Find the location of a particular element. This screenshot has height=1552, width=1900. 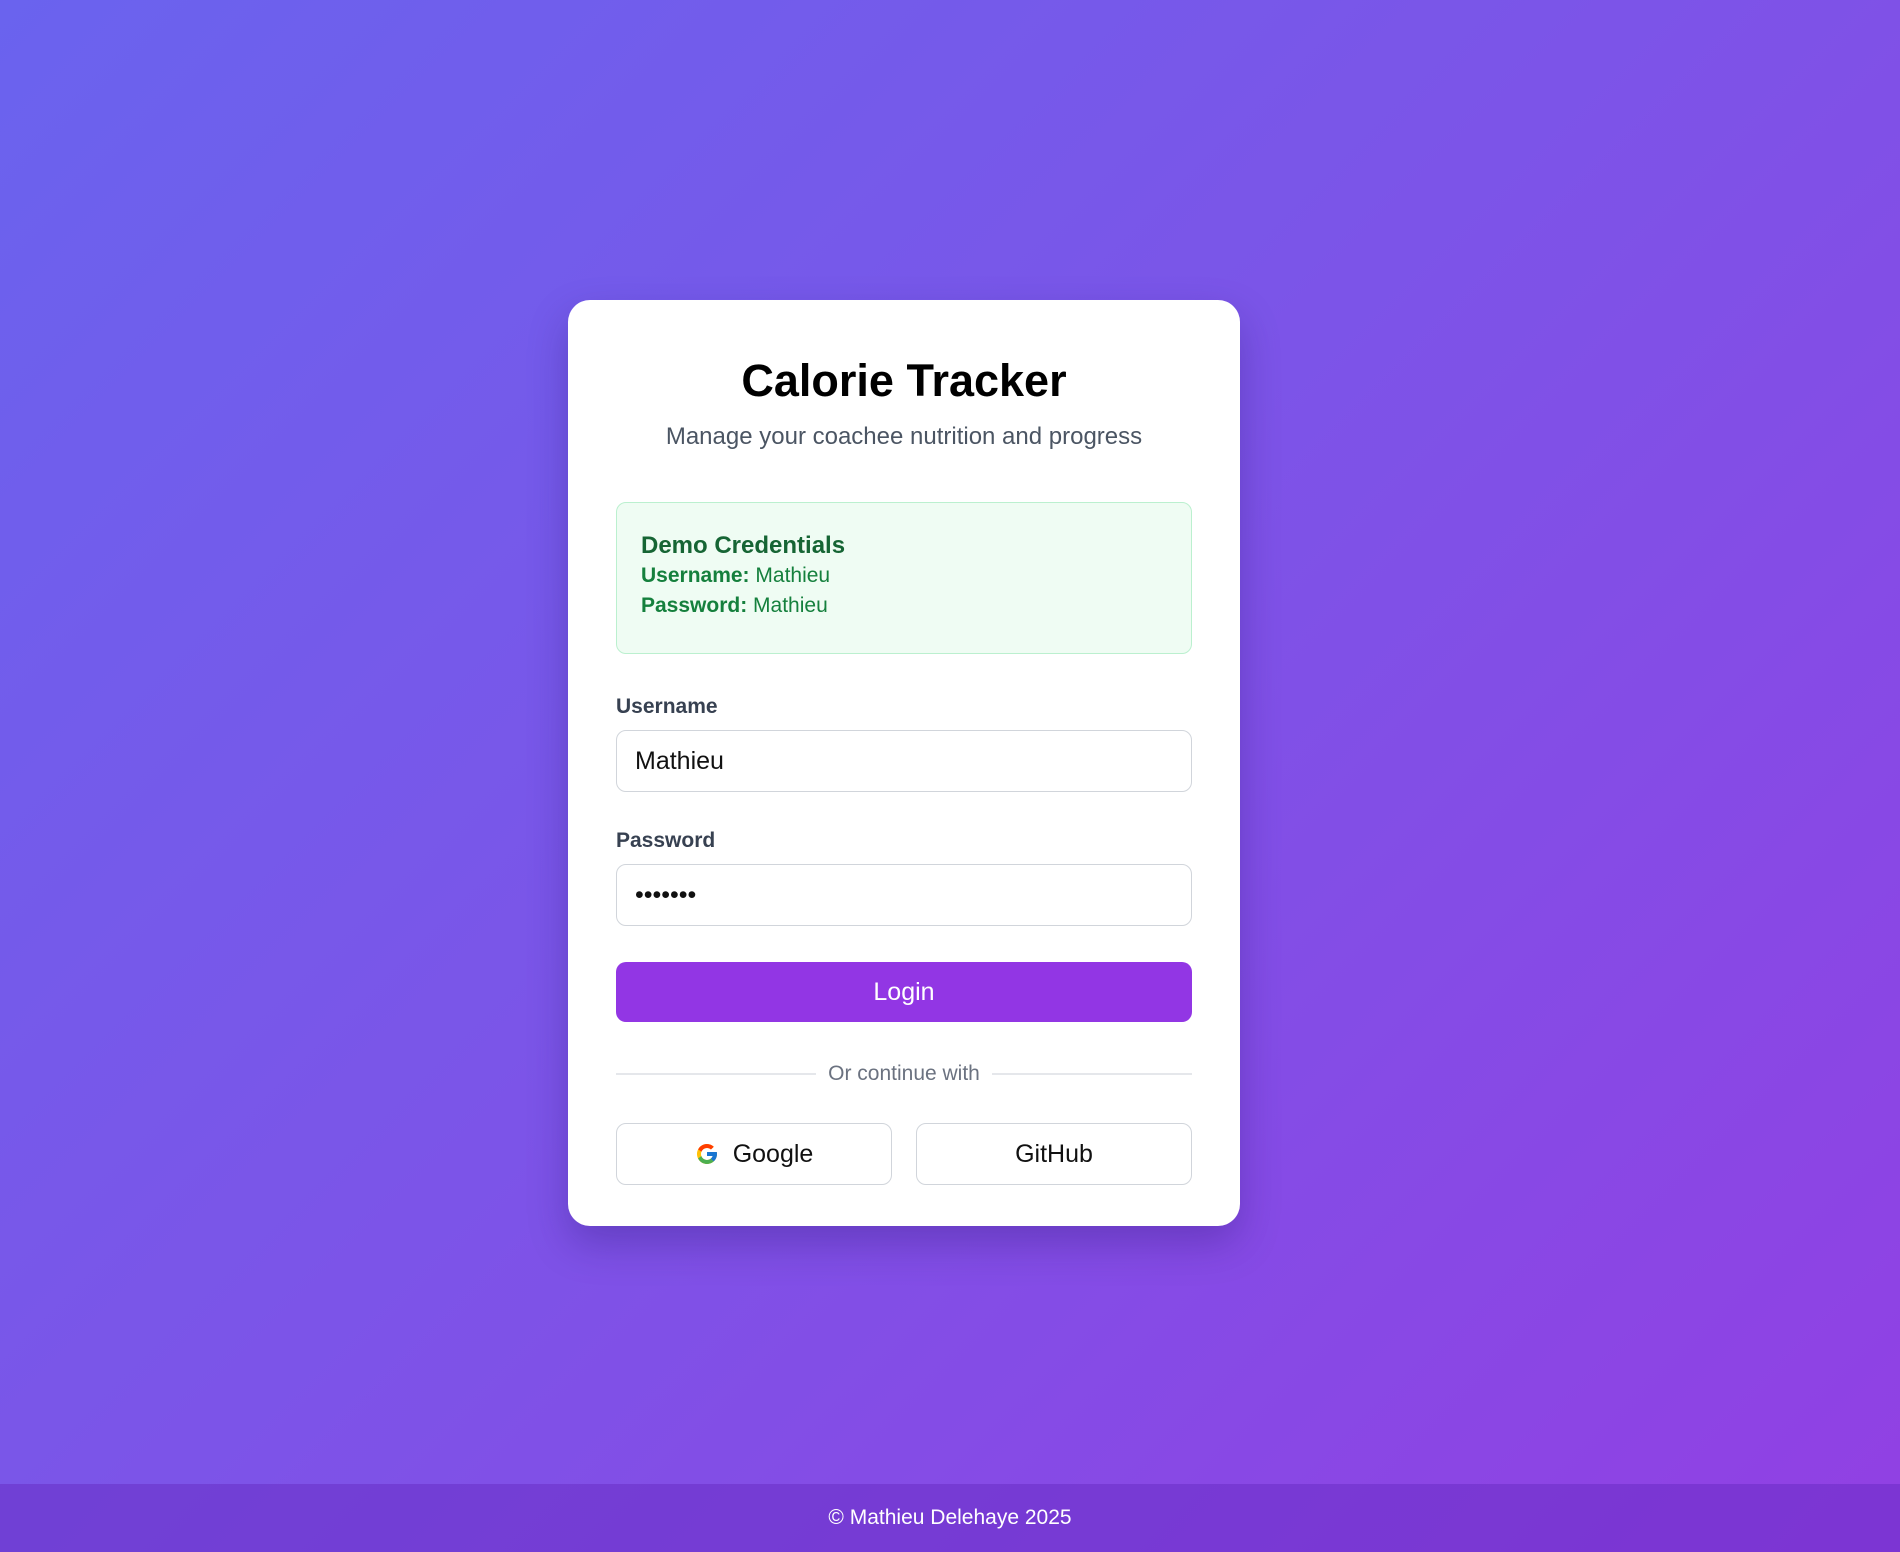

or-continue-divider: Or continue with is located at coordinates (904, 1074).